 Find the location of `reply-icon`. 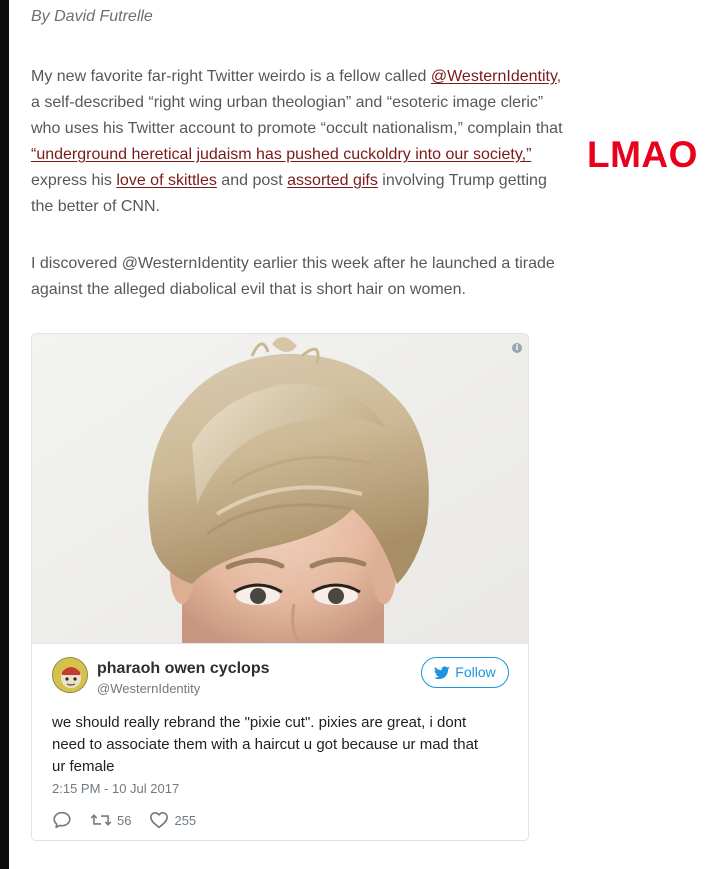

reply-icon is located at coordinates (62, 820).